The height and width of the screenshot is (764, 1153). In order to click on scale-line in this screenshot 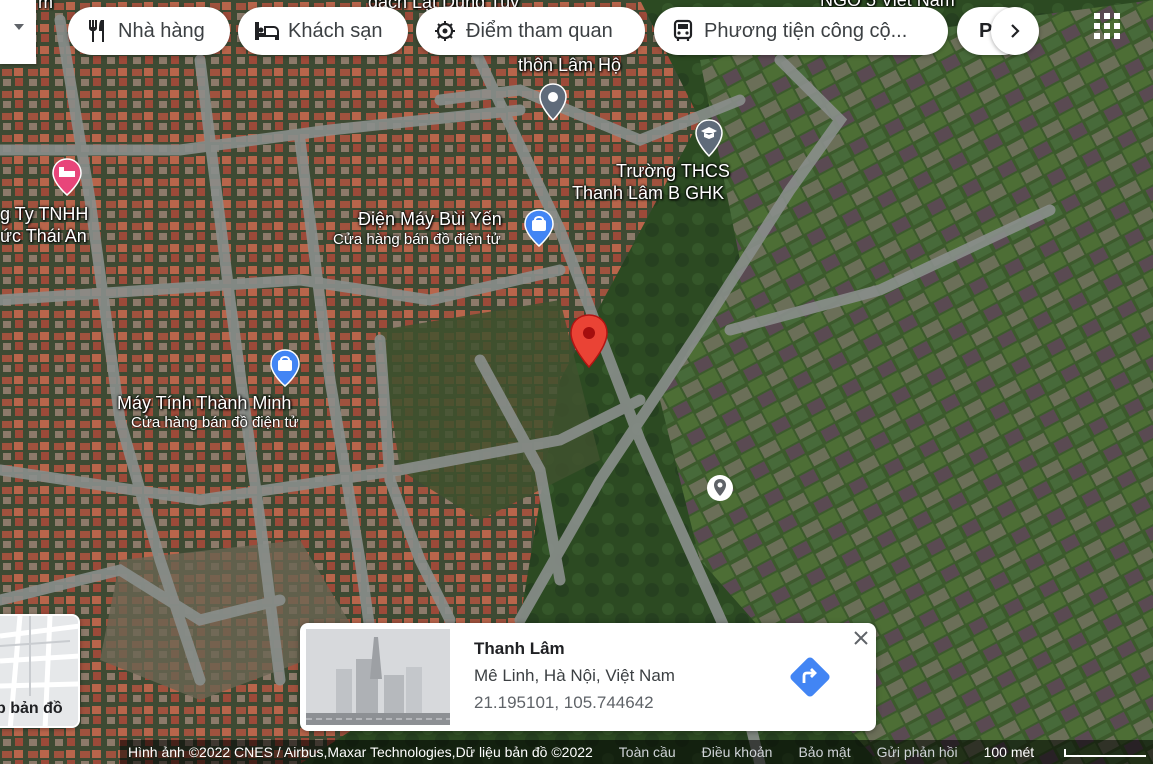, I will do `click(1105, 753)`.